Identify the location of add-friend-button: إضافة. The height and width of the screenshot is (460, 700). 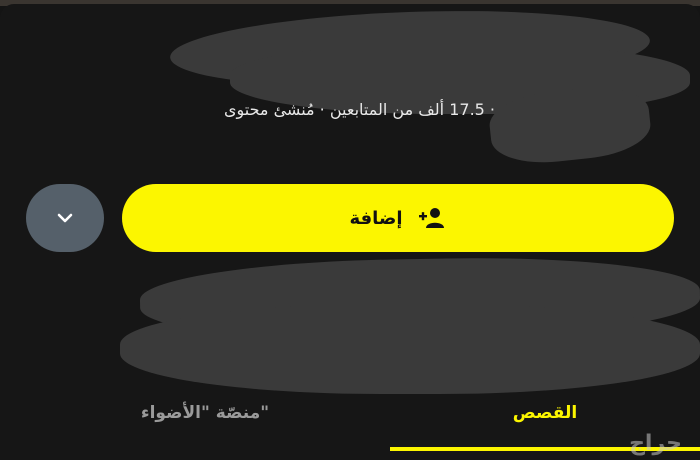
(398, 218).